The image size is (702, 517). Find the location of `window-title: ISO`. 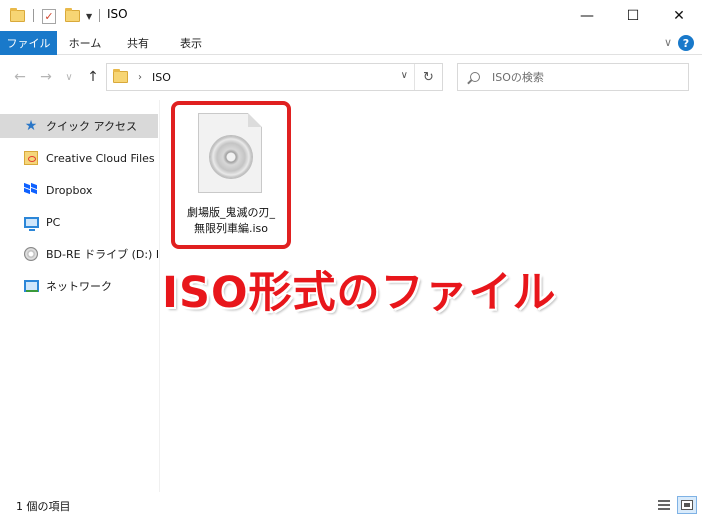

window-title: ISO is located at coordinates (117, 14).